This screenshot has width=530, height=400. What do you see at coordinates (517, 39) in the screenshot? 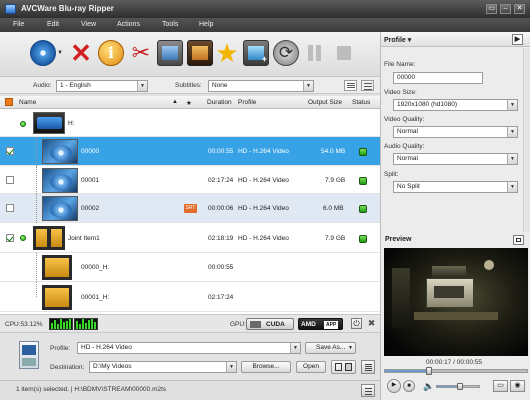
I see `collapse-panel-icon: ▶` at bounding box center [517, 39].